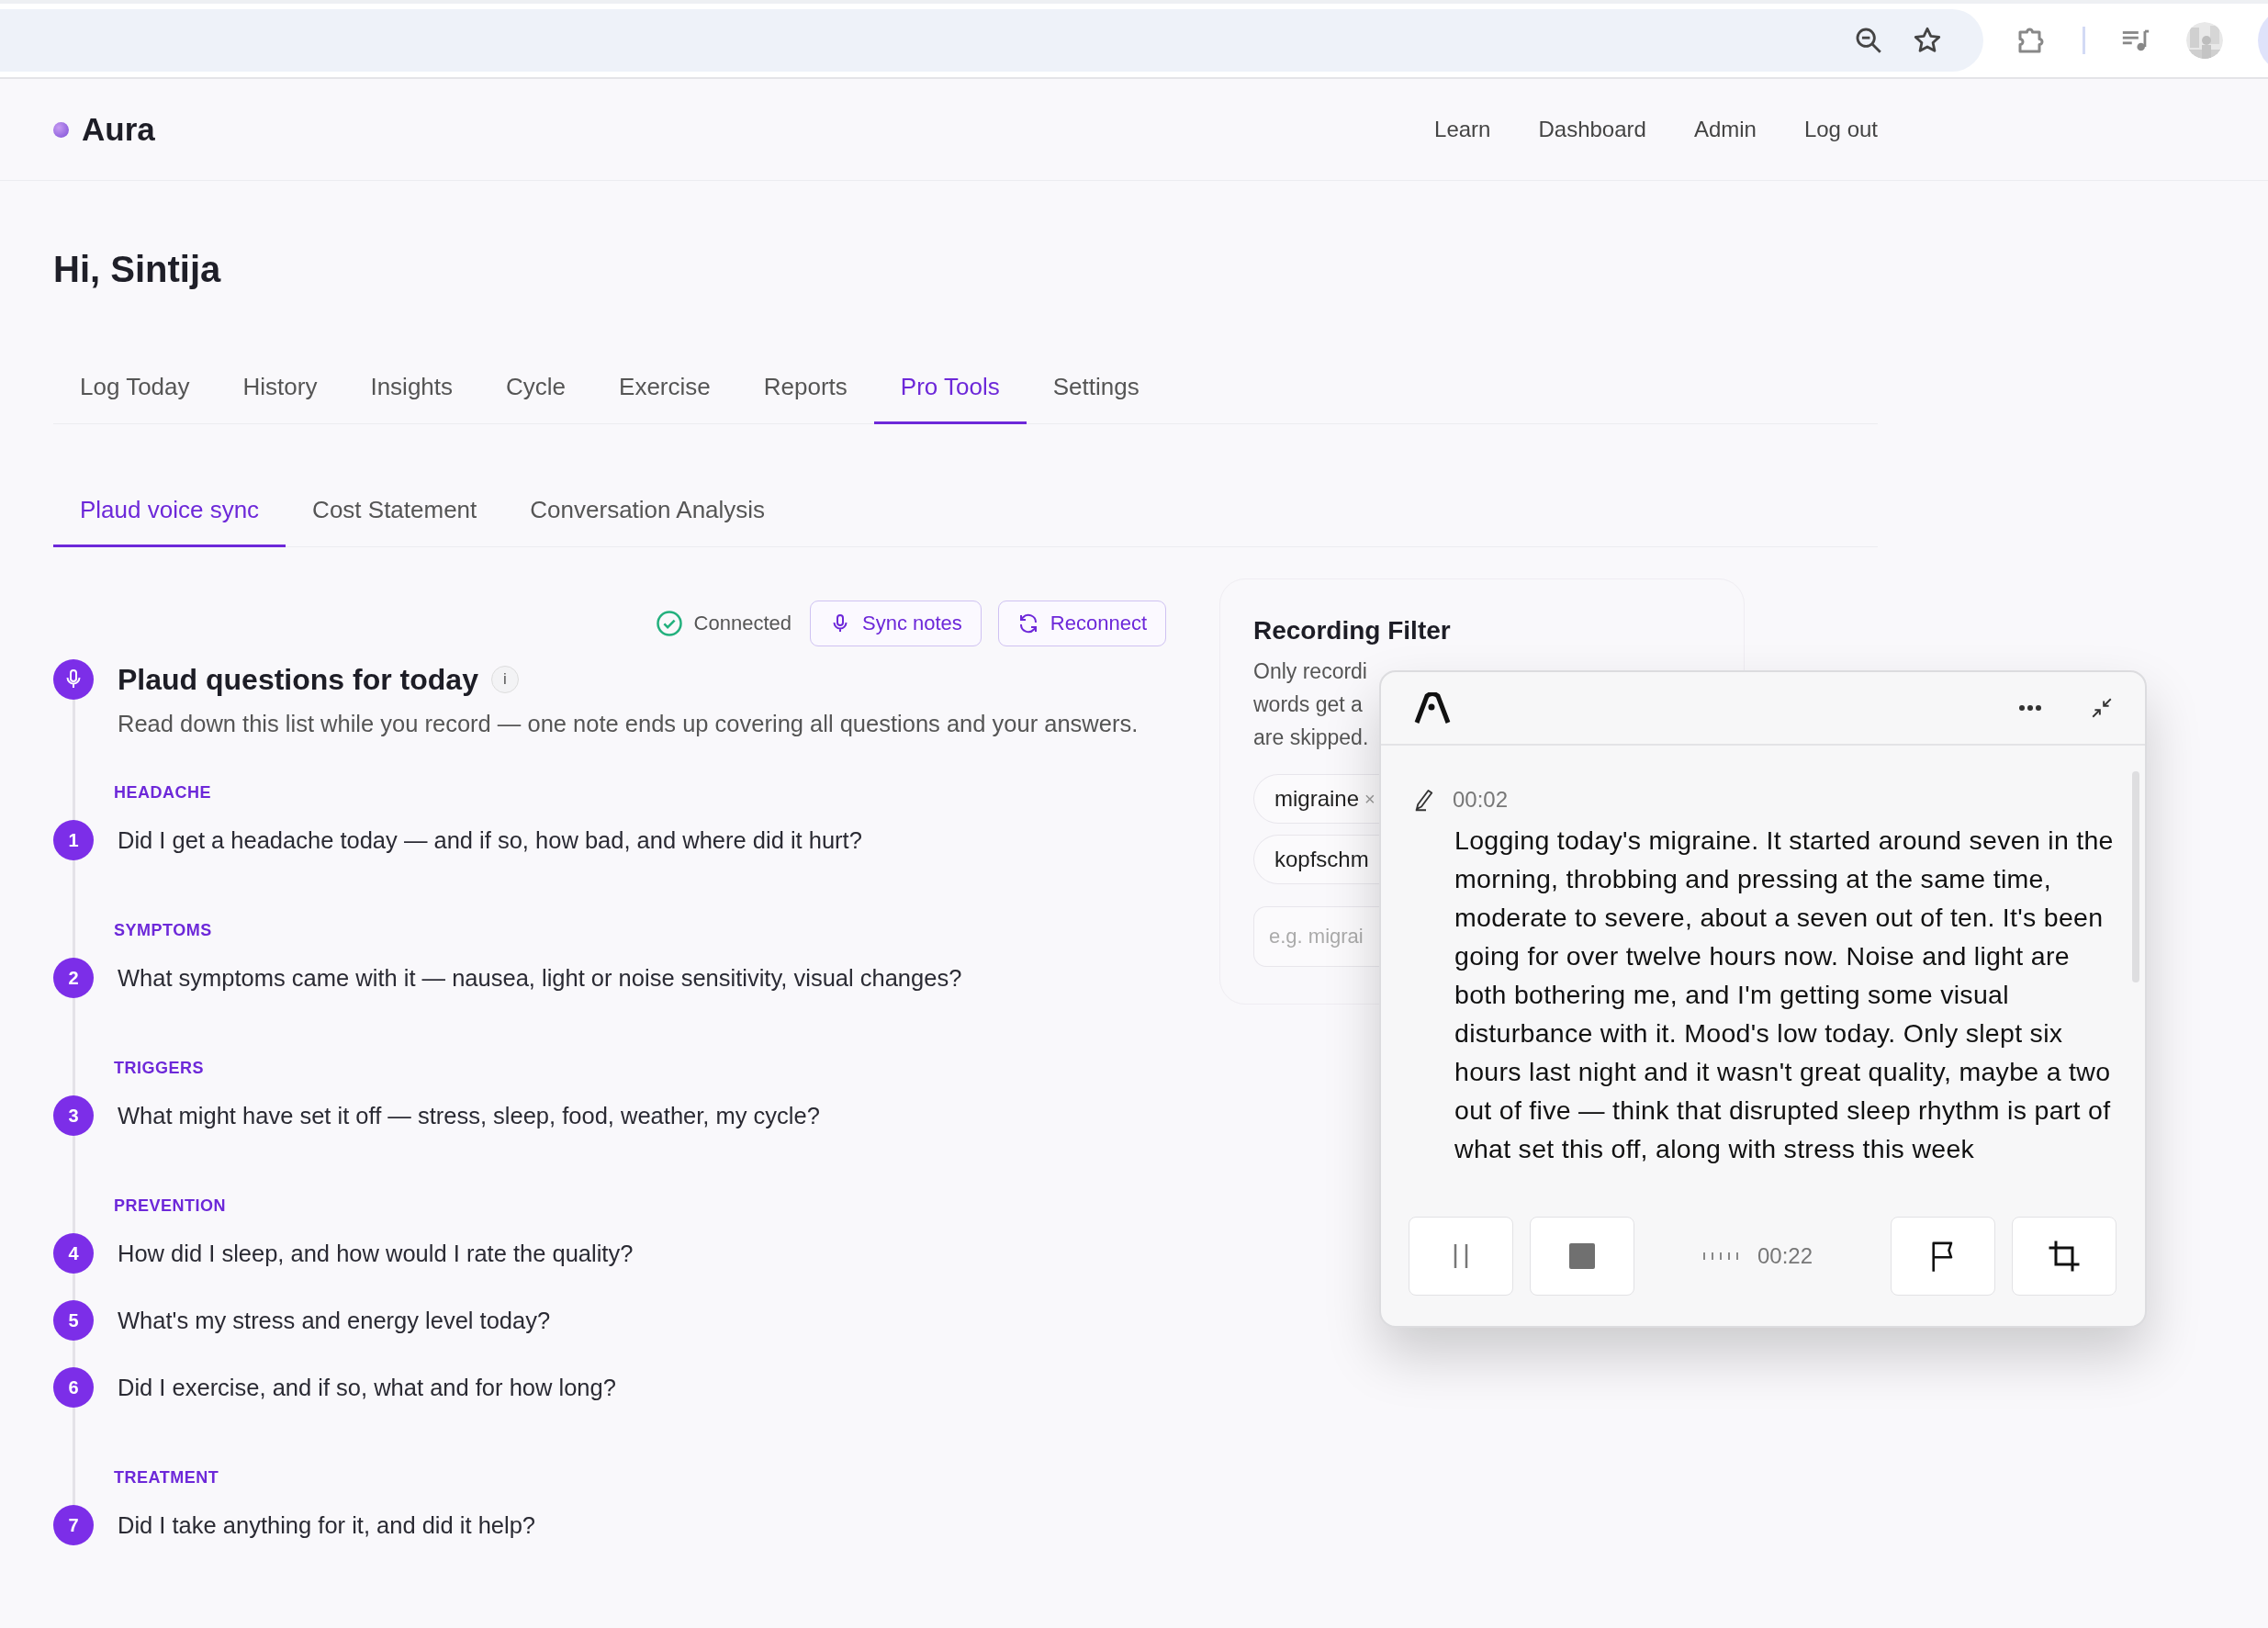  I want to click on nav-link: Admin, so click(1725, 129).